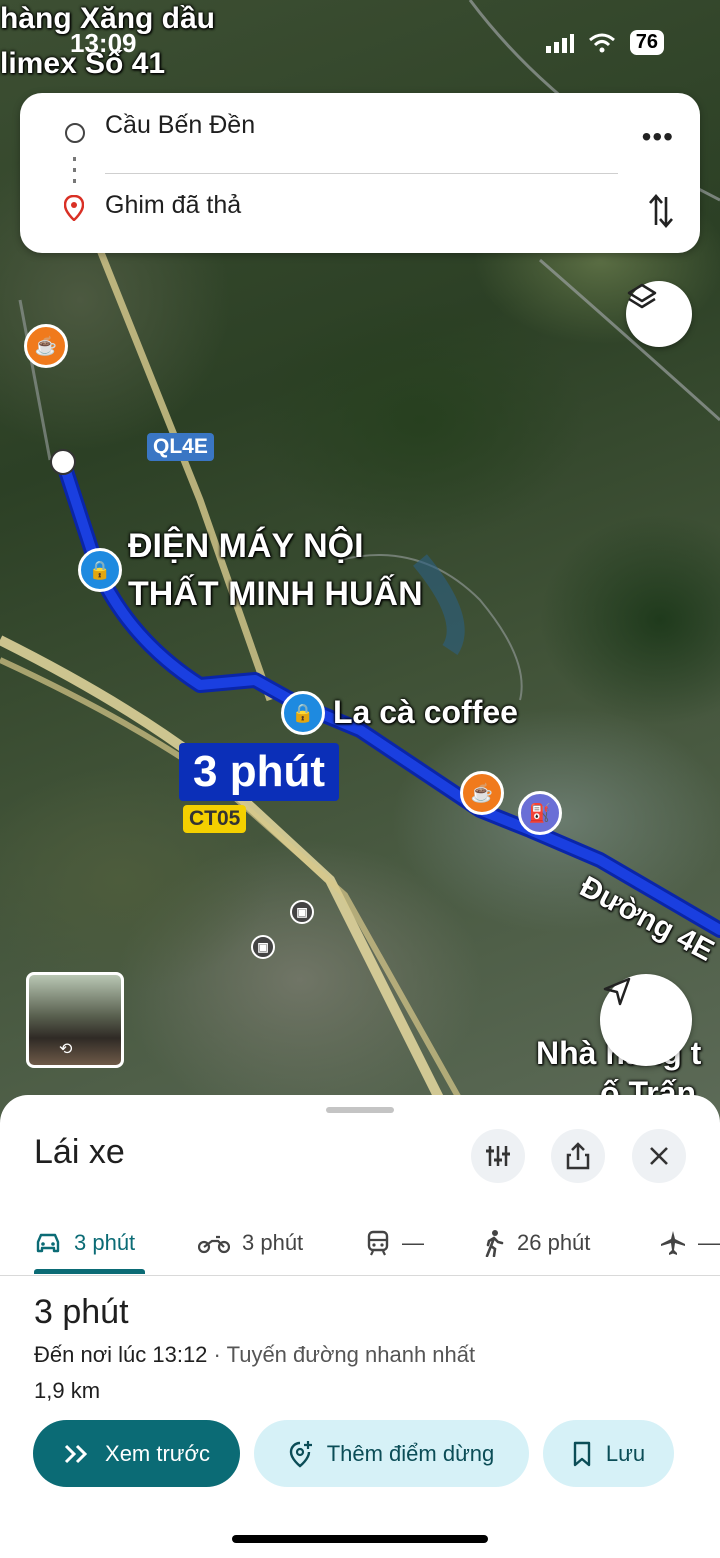  What do you see at coordinates (157, 1453) in the screenshot?
I see `preview-label: Xem trước` at bounding box center [157, 1453].